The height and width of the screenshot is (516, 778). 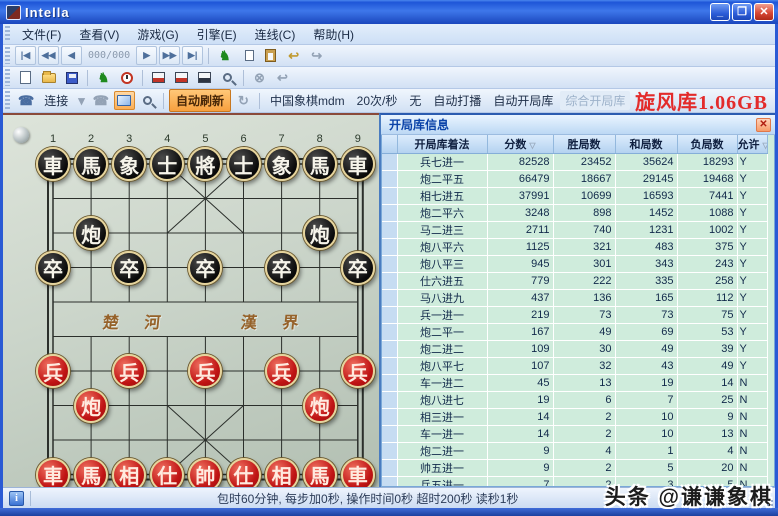 I want to click on cell-move: 炮二平一, so click(x=442, y=332).